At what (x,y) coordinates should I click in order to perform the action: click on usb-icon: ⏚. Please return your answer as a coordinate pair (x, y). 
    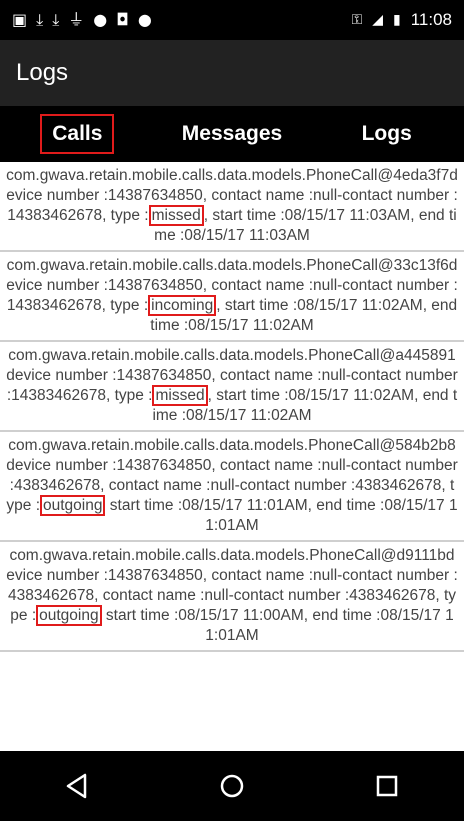
    Looking at the image, I should click on (76, 19).